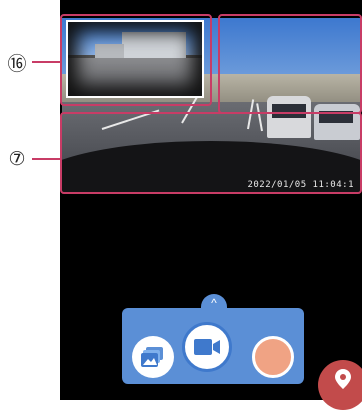 This screenshot has height=410, width=362. I want to click on gallery-icon, so click(152, 357).